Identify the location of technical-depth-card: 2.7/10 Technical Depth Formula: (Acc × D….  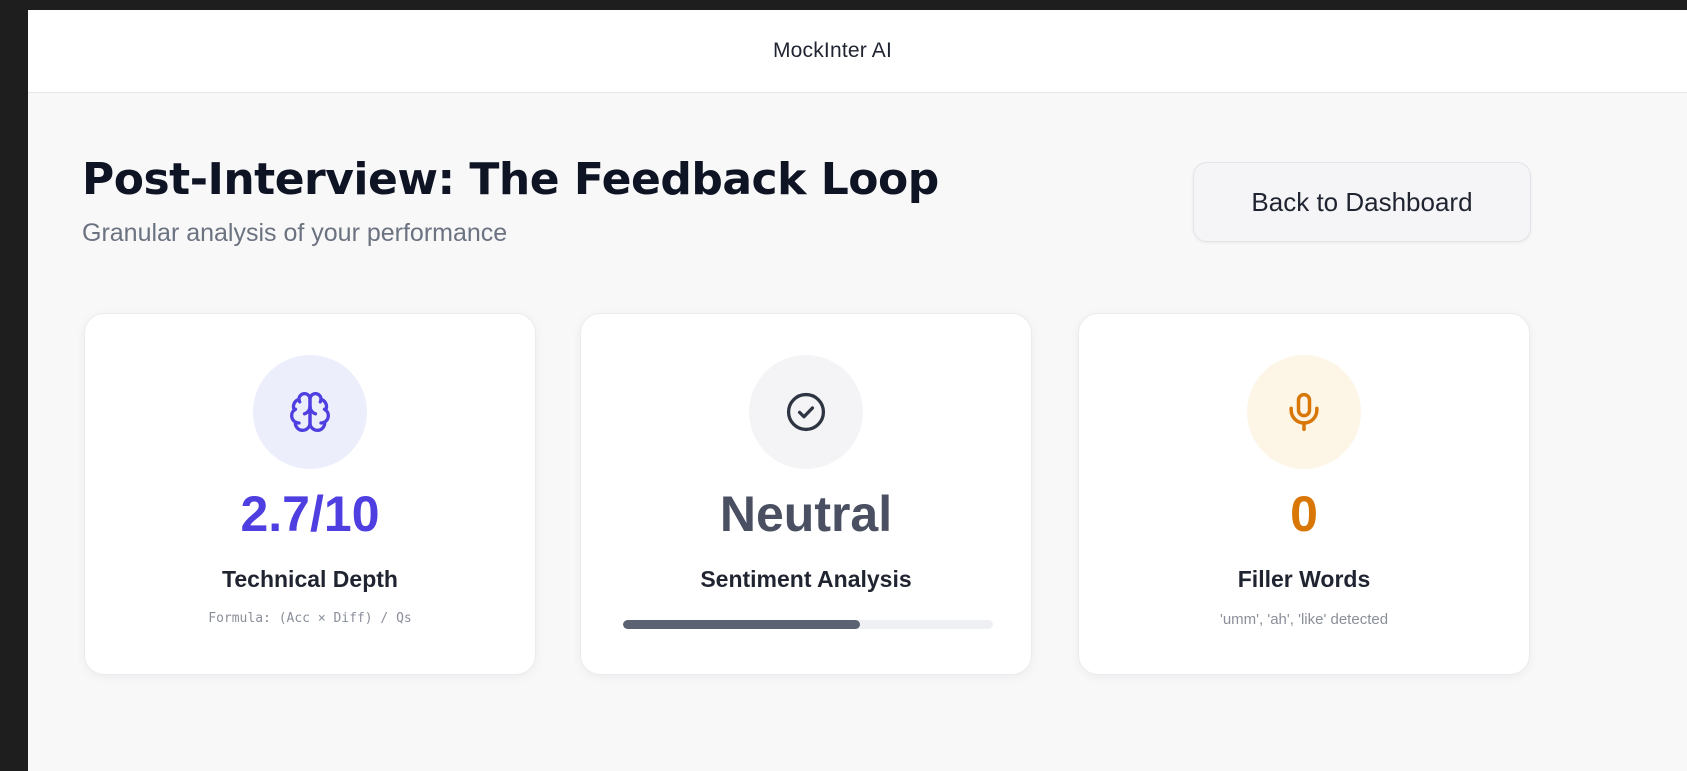
(310, 494).